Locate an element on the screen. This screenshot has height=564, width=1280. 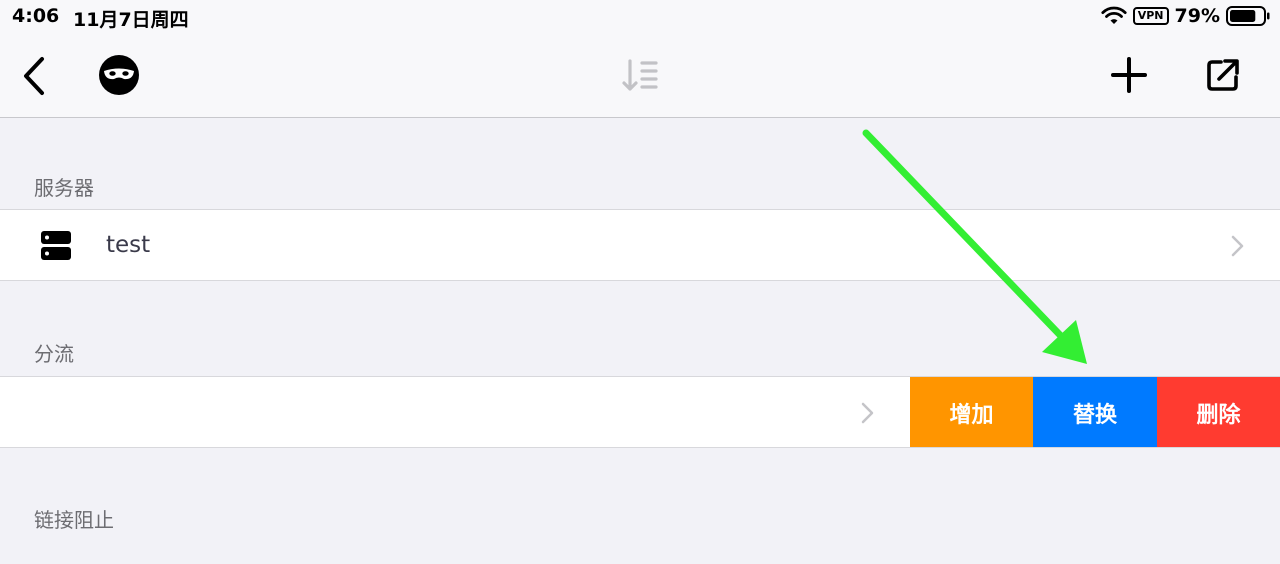
mask-icon is located at coordinates (119, 75).